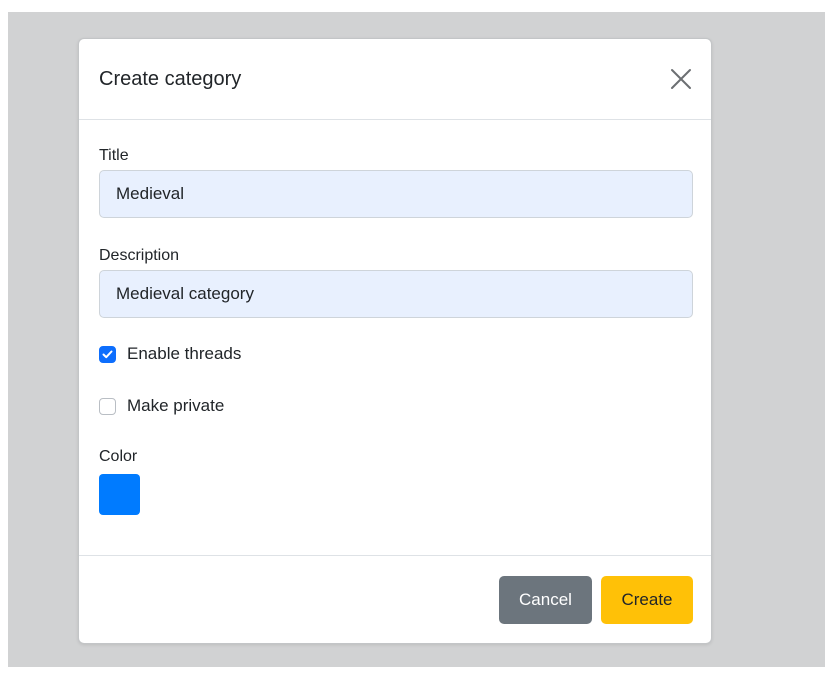 This screenshot has width=825, height=679. What do you see at coordinates (139, 255) in the screenshot?
I see `description-label: Description` at bounding box center [139, 255].